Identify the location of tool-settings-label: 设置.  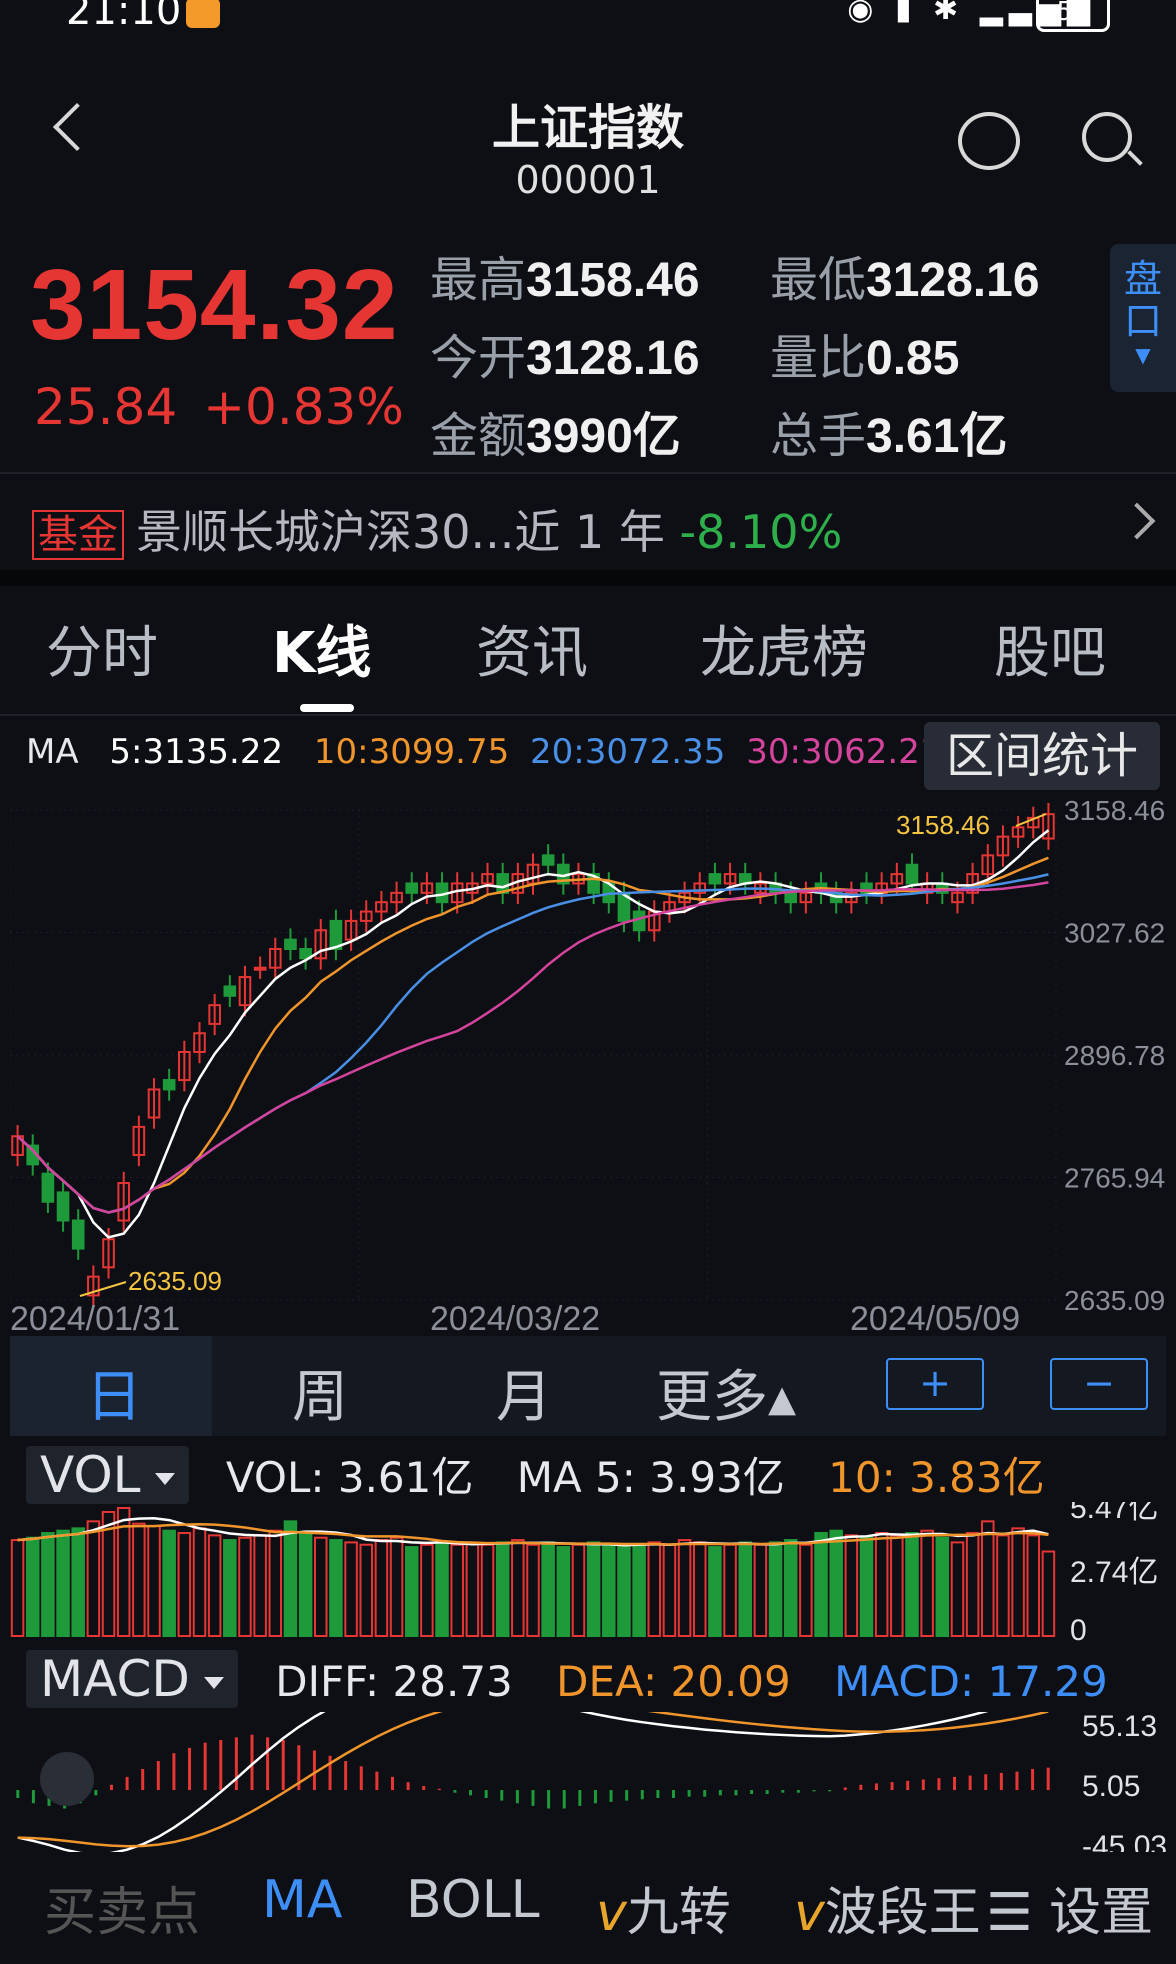
(1101, 1913).